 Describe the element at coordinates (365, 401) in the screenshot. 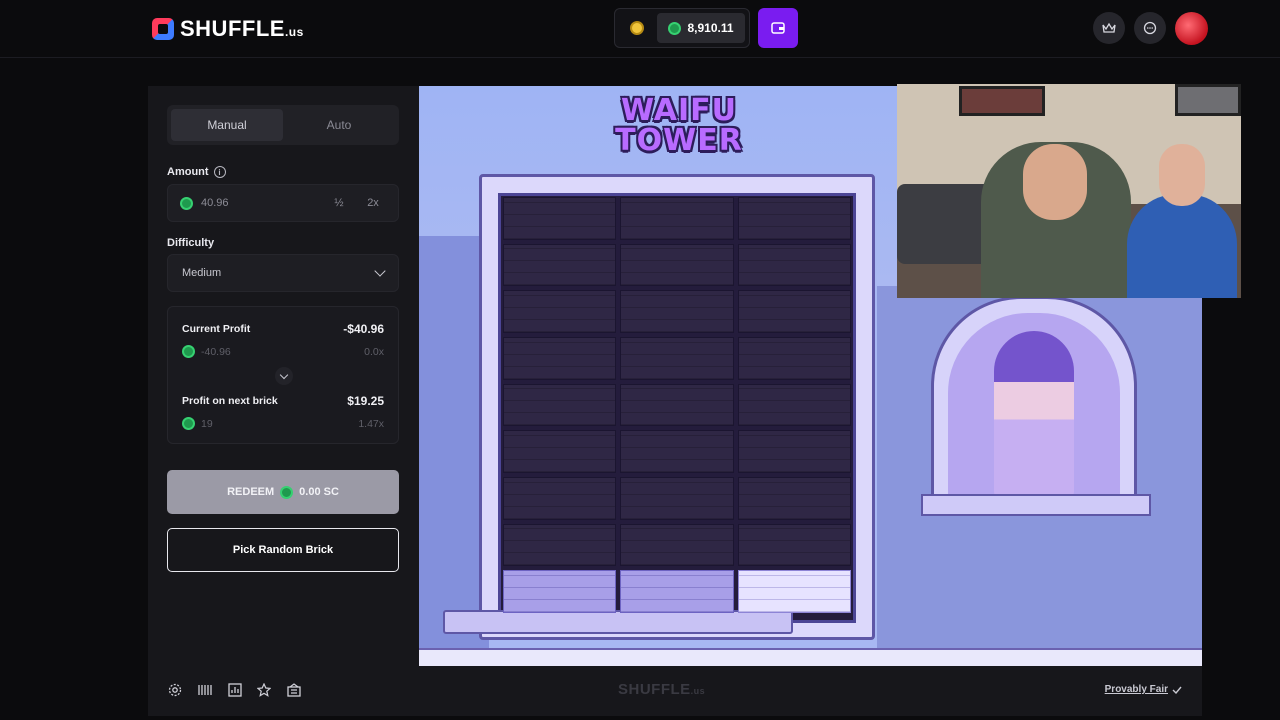

I see `next-profit-value: $19.25` at that location.